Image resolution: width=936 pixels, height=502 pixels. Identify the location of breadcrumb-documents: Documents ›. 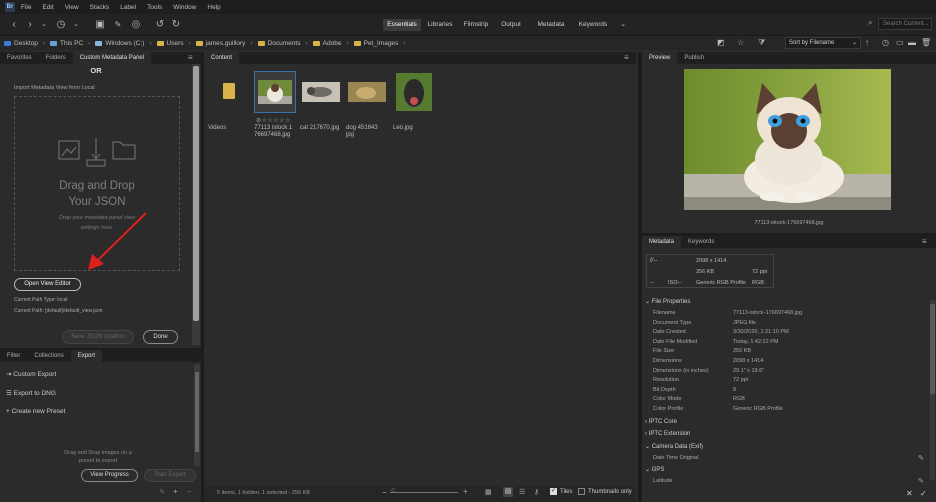
(285, 43).